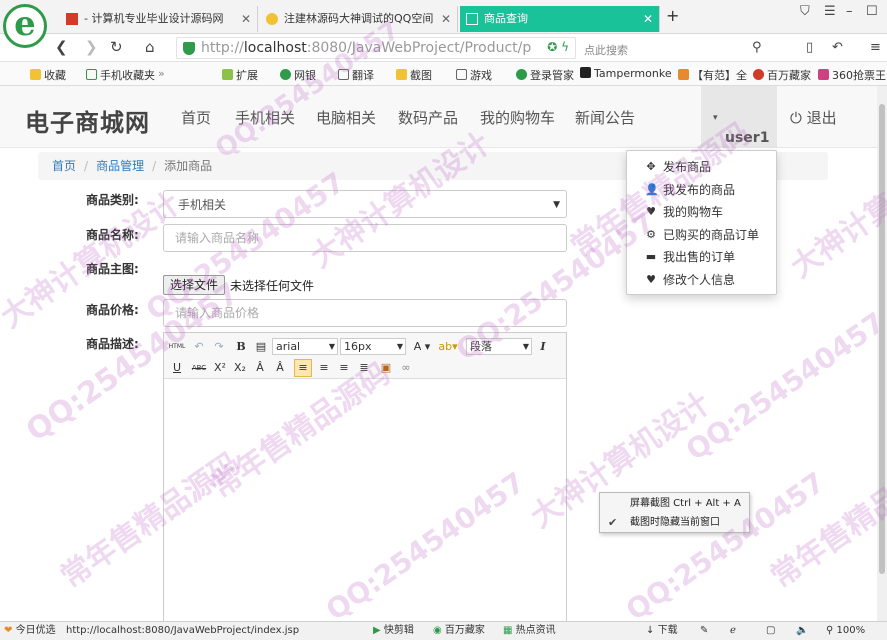 The width and height of the screenshot is (887, 640). I want to click on font-family-select: arial ▼, so click(305, 346).